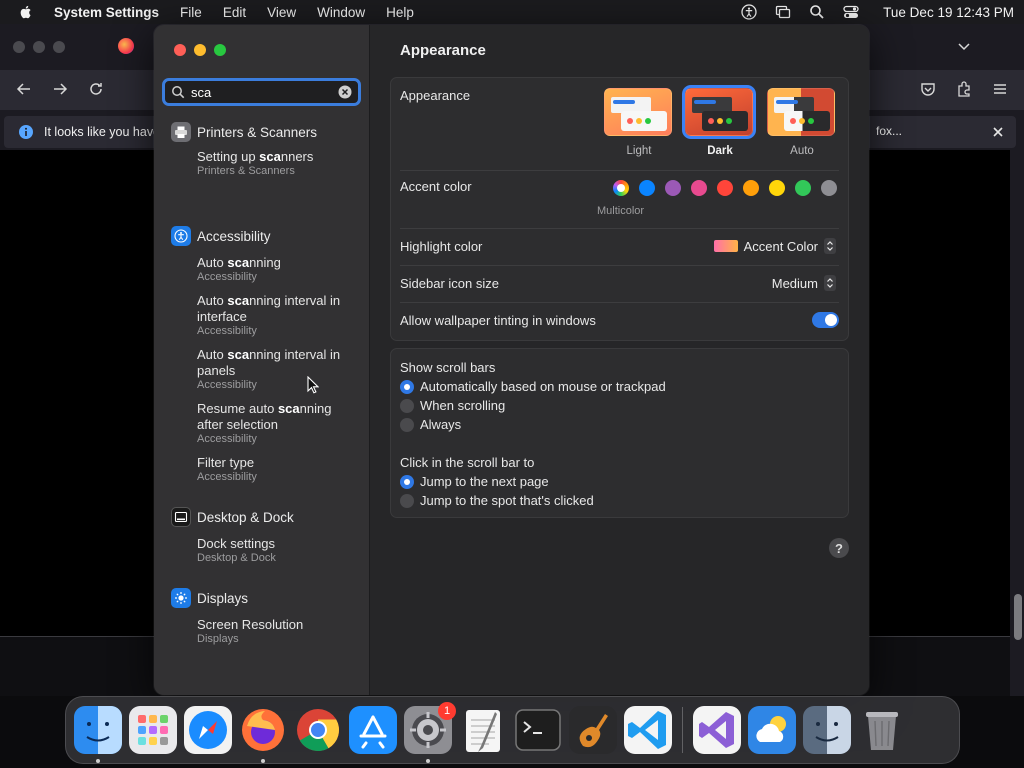 Image resolution: width=1024 pixels, height=768 pixels. I want to click on radio-dot, so click(407, 481).